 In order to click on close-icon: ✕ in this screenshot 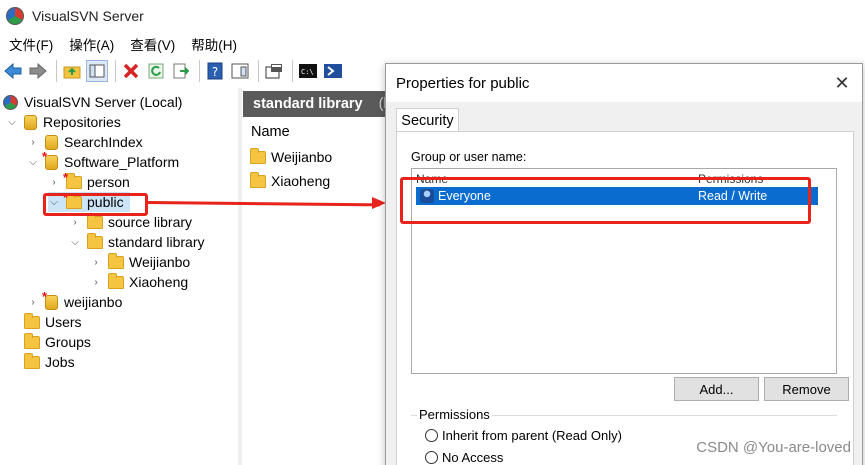, I will do `click(842, 83)`.